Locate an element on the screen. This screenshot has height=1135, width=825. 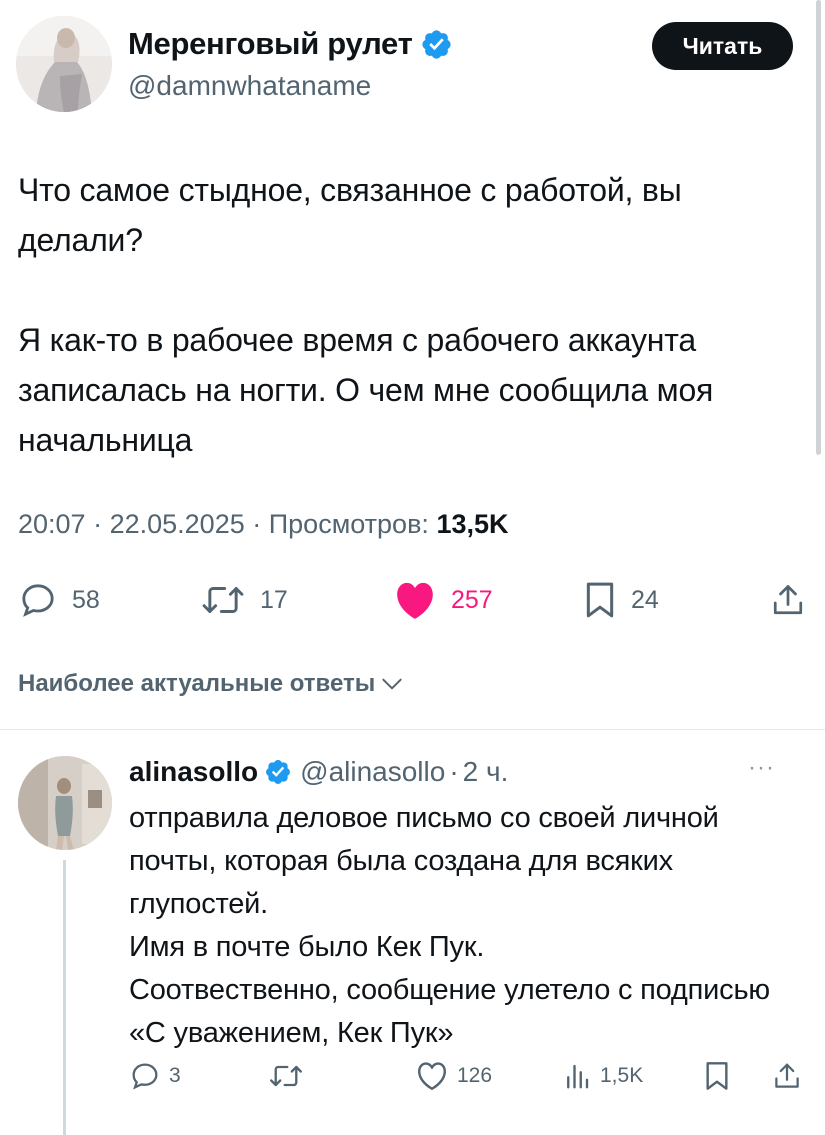
reply-author-handle: @alinasollo is located at coordinates (372, 772).